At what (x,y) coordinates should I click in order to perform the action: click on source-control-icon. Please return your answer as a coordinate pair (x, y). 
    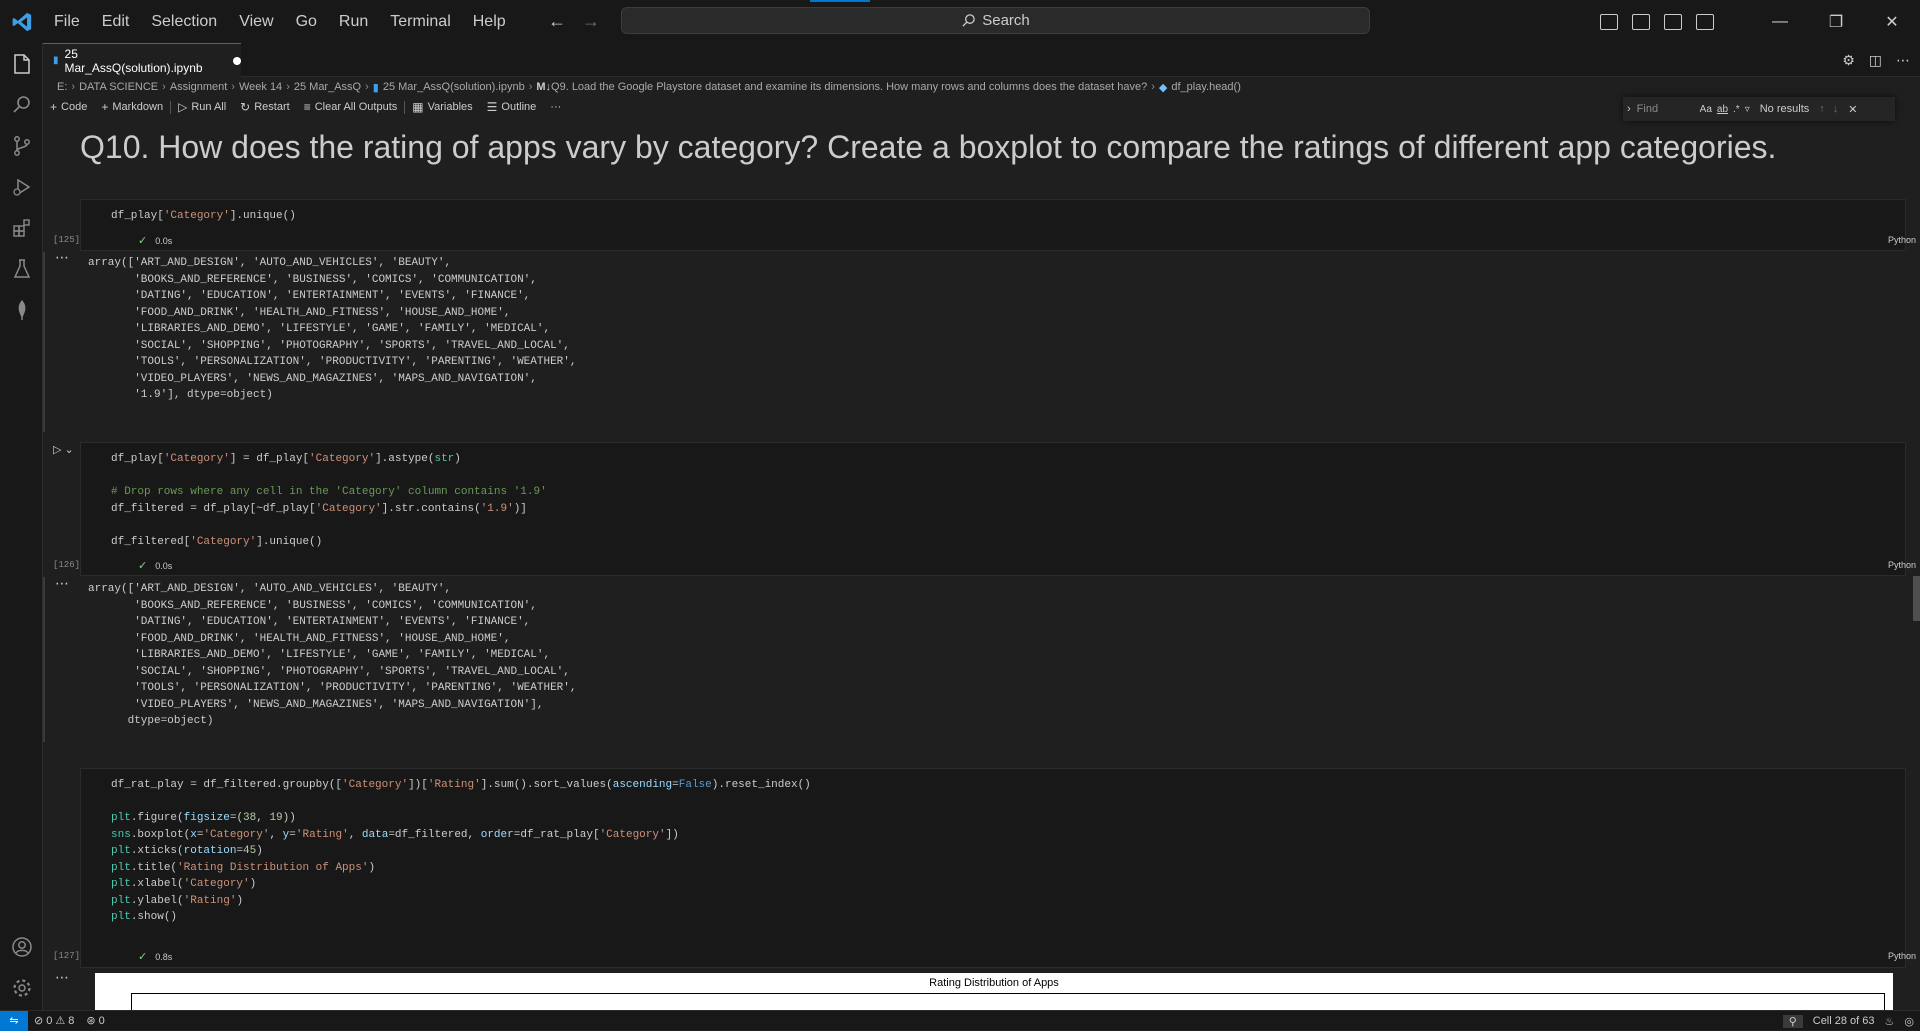
    Looking at the image, I should click on (21, 146).